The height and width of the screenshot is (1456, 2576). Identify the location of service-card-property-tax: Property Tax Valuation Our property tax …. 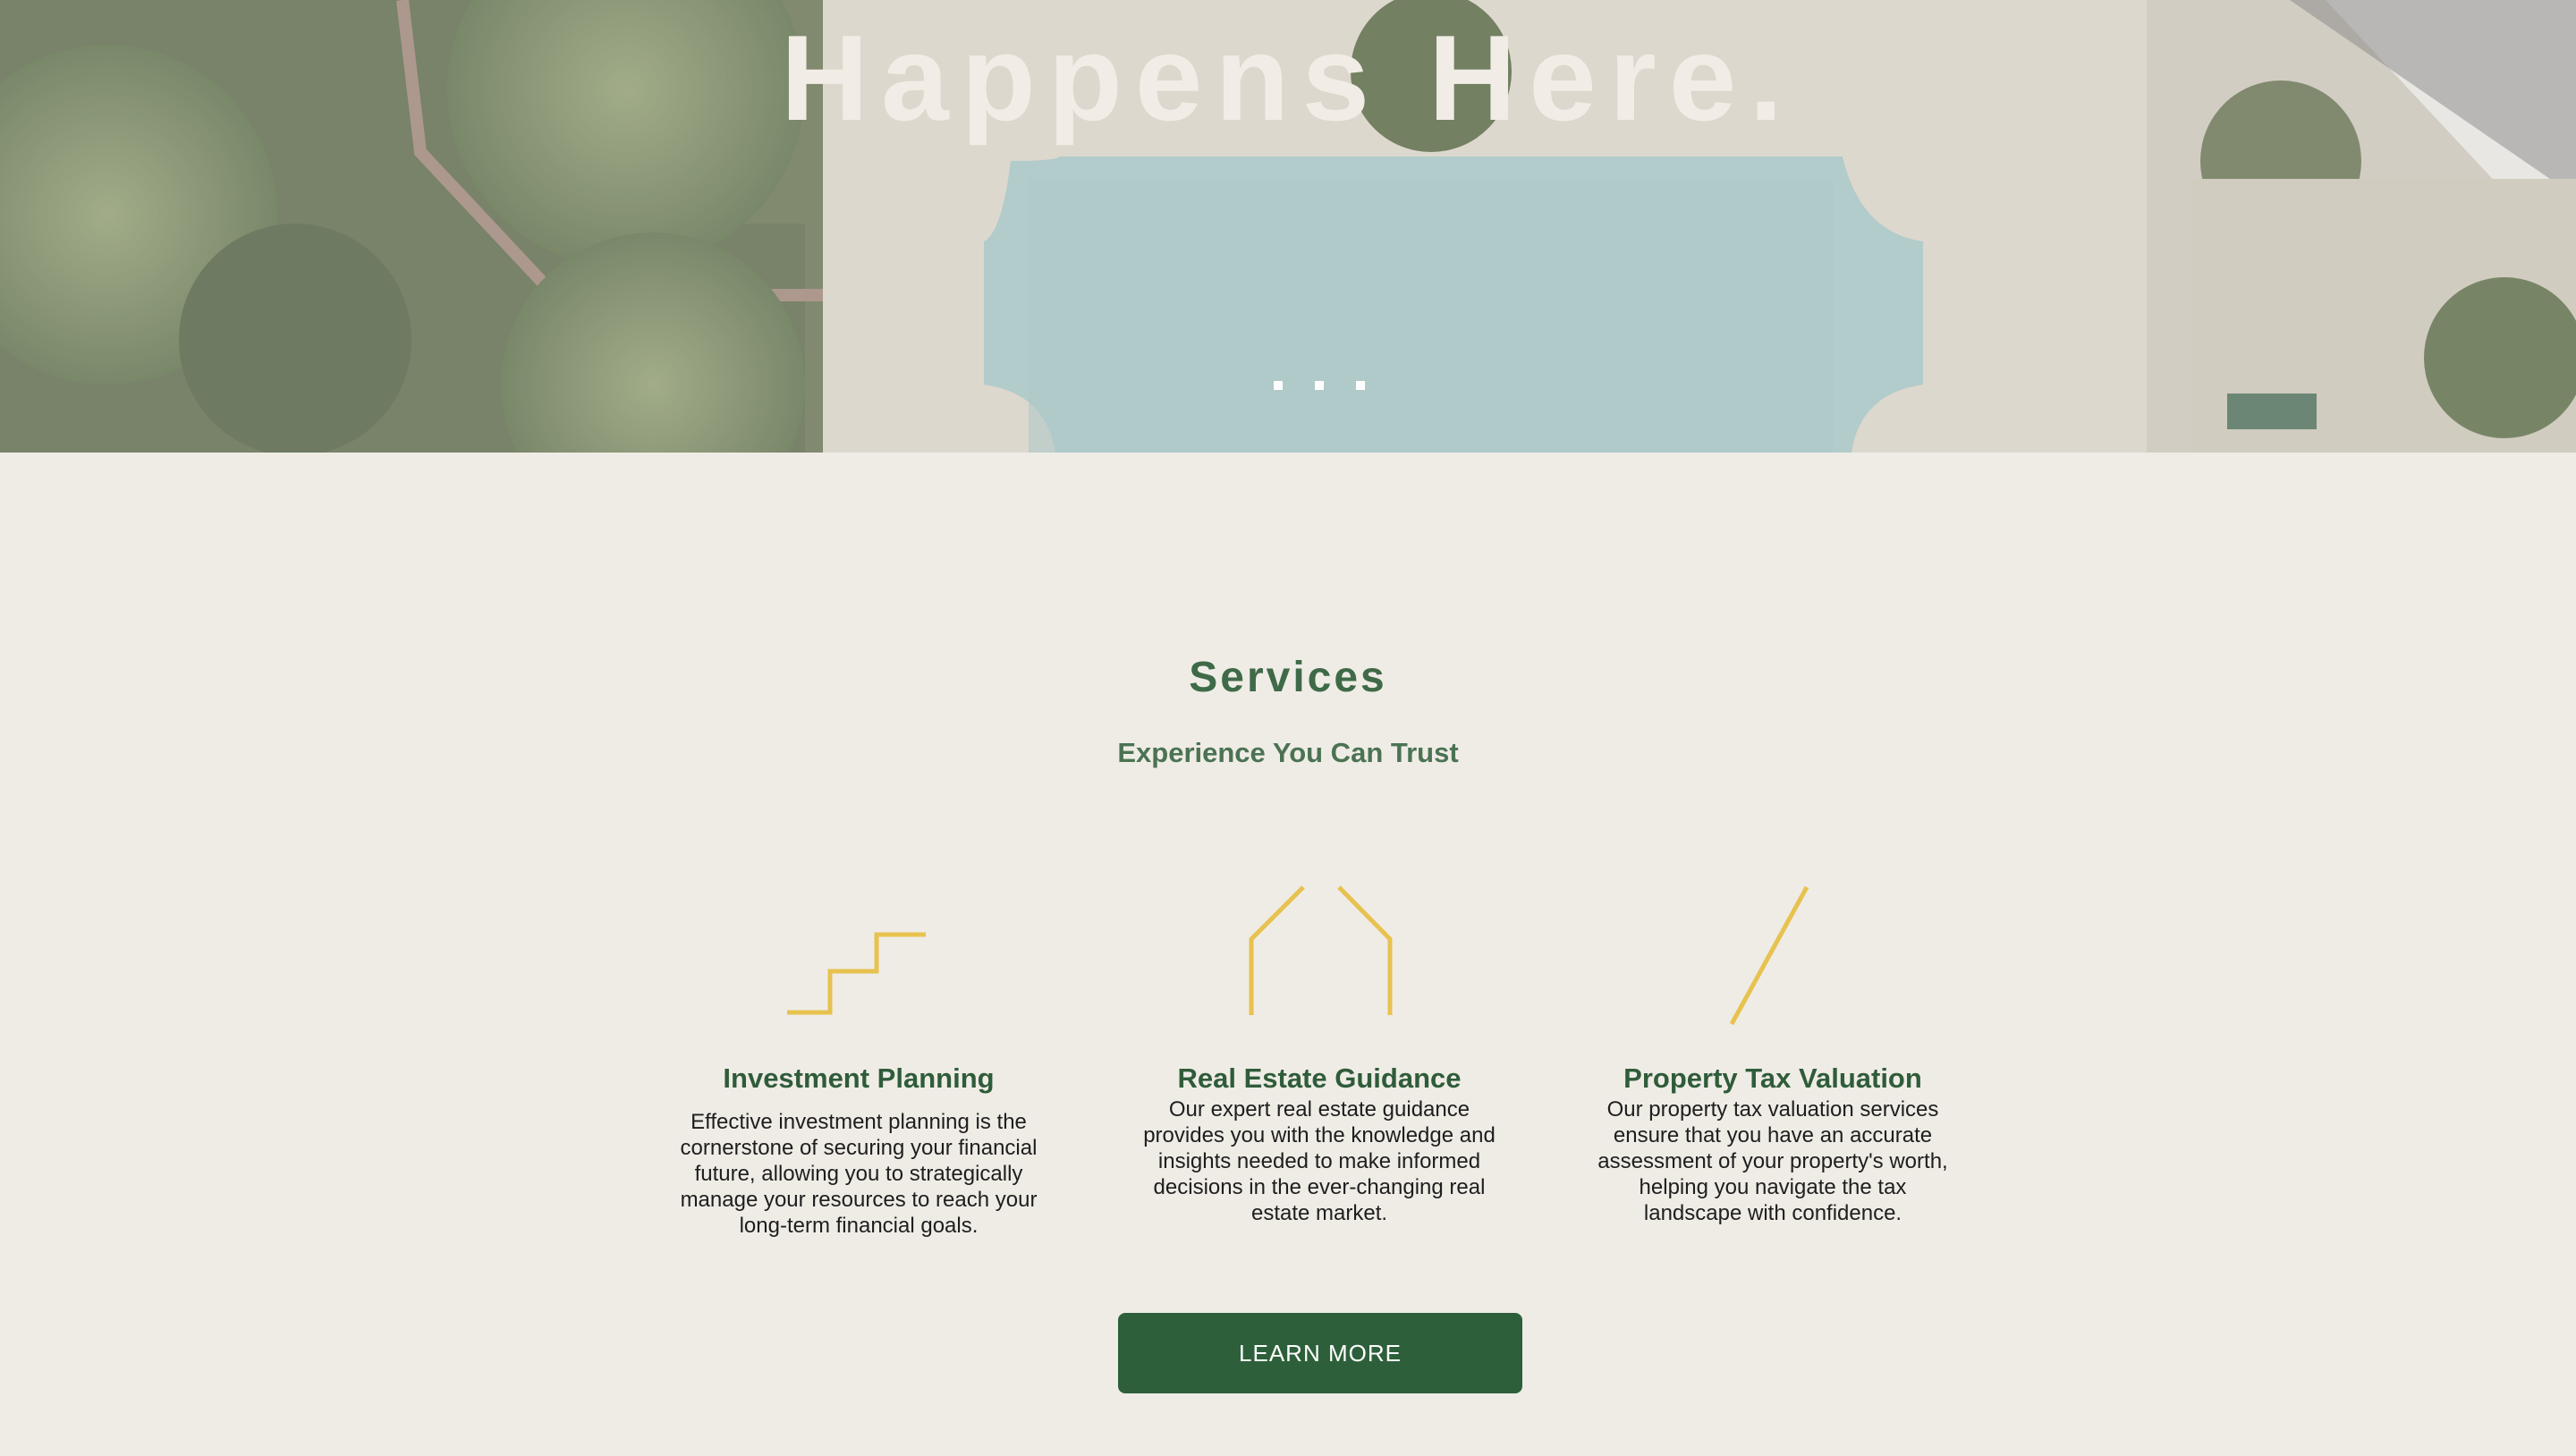
(1773, 1050).